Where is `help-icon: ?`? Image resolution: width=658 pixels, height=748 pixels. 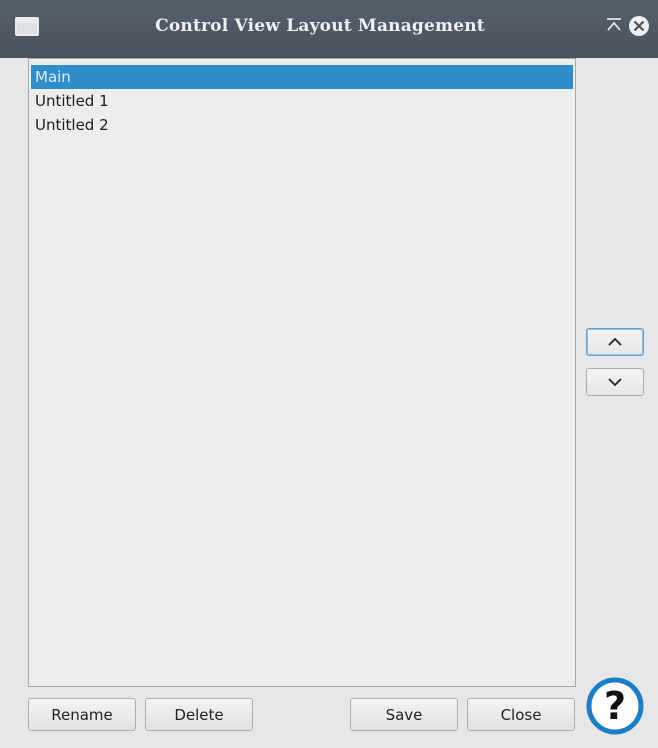 help-icon: ? is located at coordinates (615, 706).